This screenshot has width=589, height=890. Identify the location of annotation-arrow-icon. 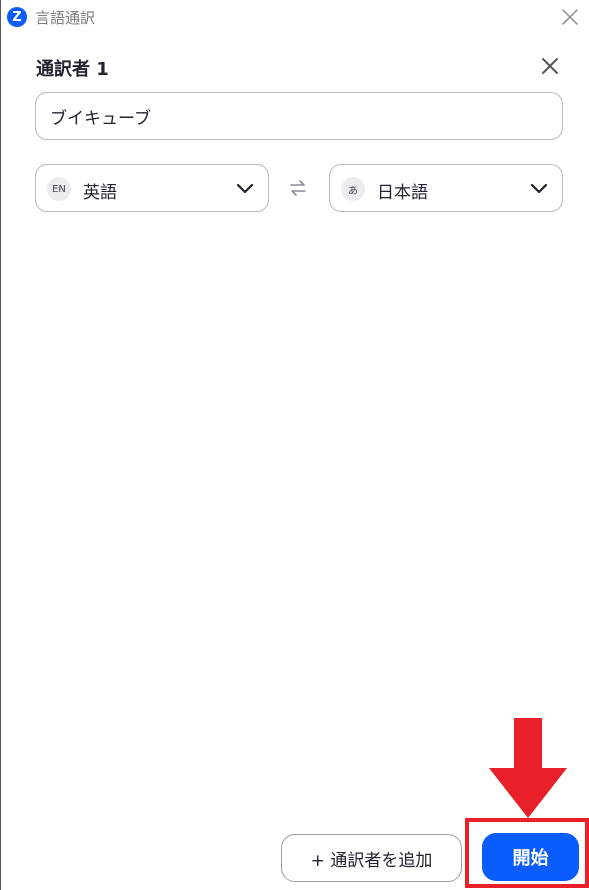
(528, 768).